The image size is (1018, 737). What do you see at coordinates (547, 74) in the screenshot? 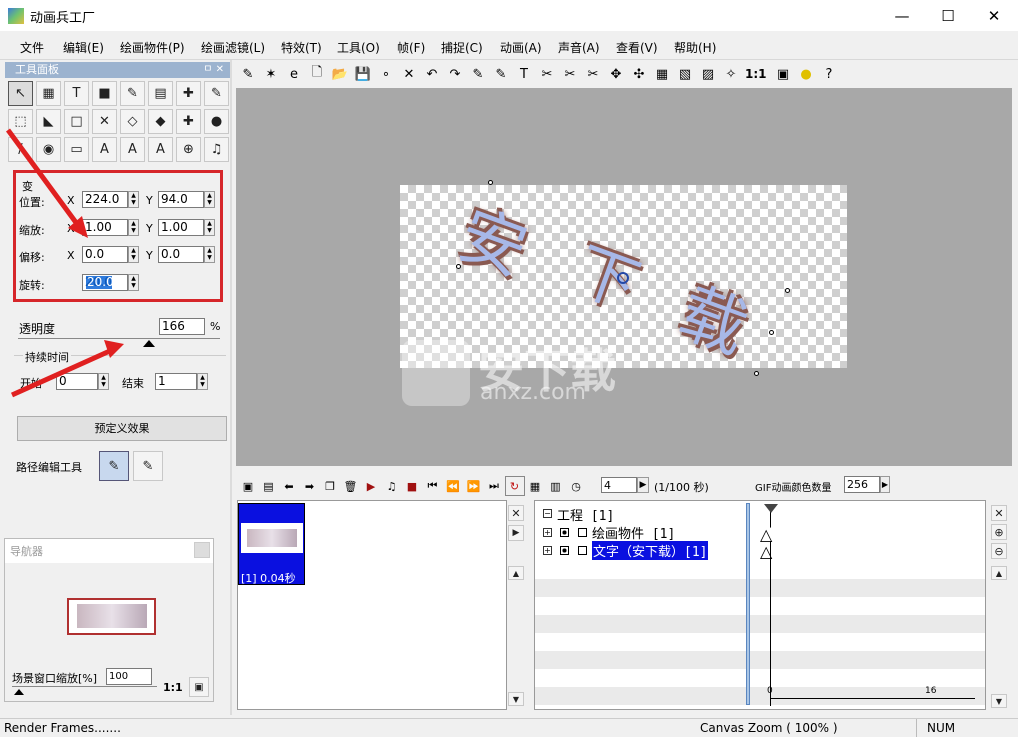
I see `scissor-icon: ✂` at bounding box center [547, 74].